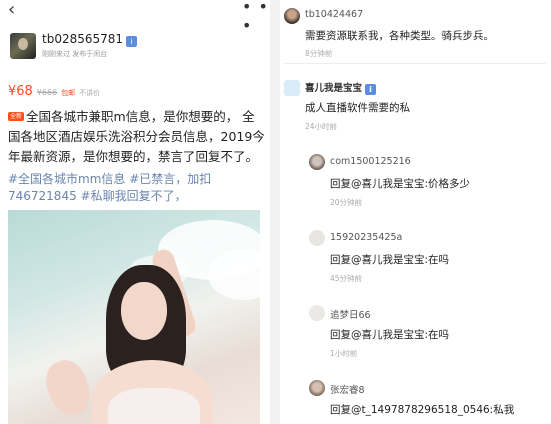 This screenshot has width=551, height=424. I want to click on comment-time: 8分钟前, so click(319, 53).